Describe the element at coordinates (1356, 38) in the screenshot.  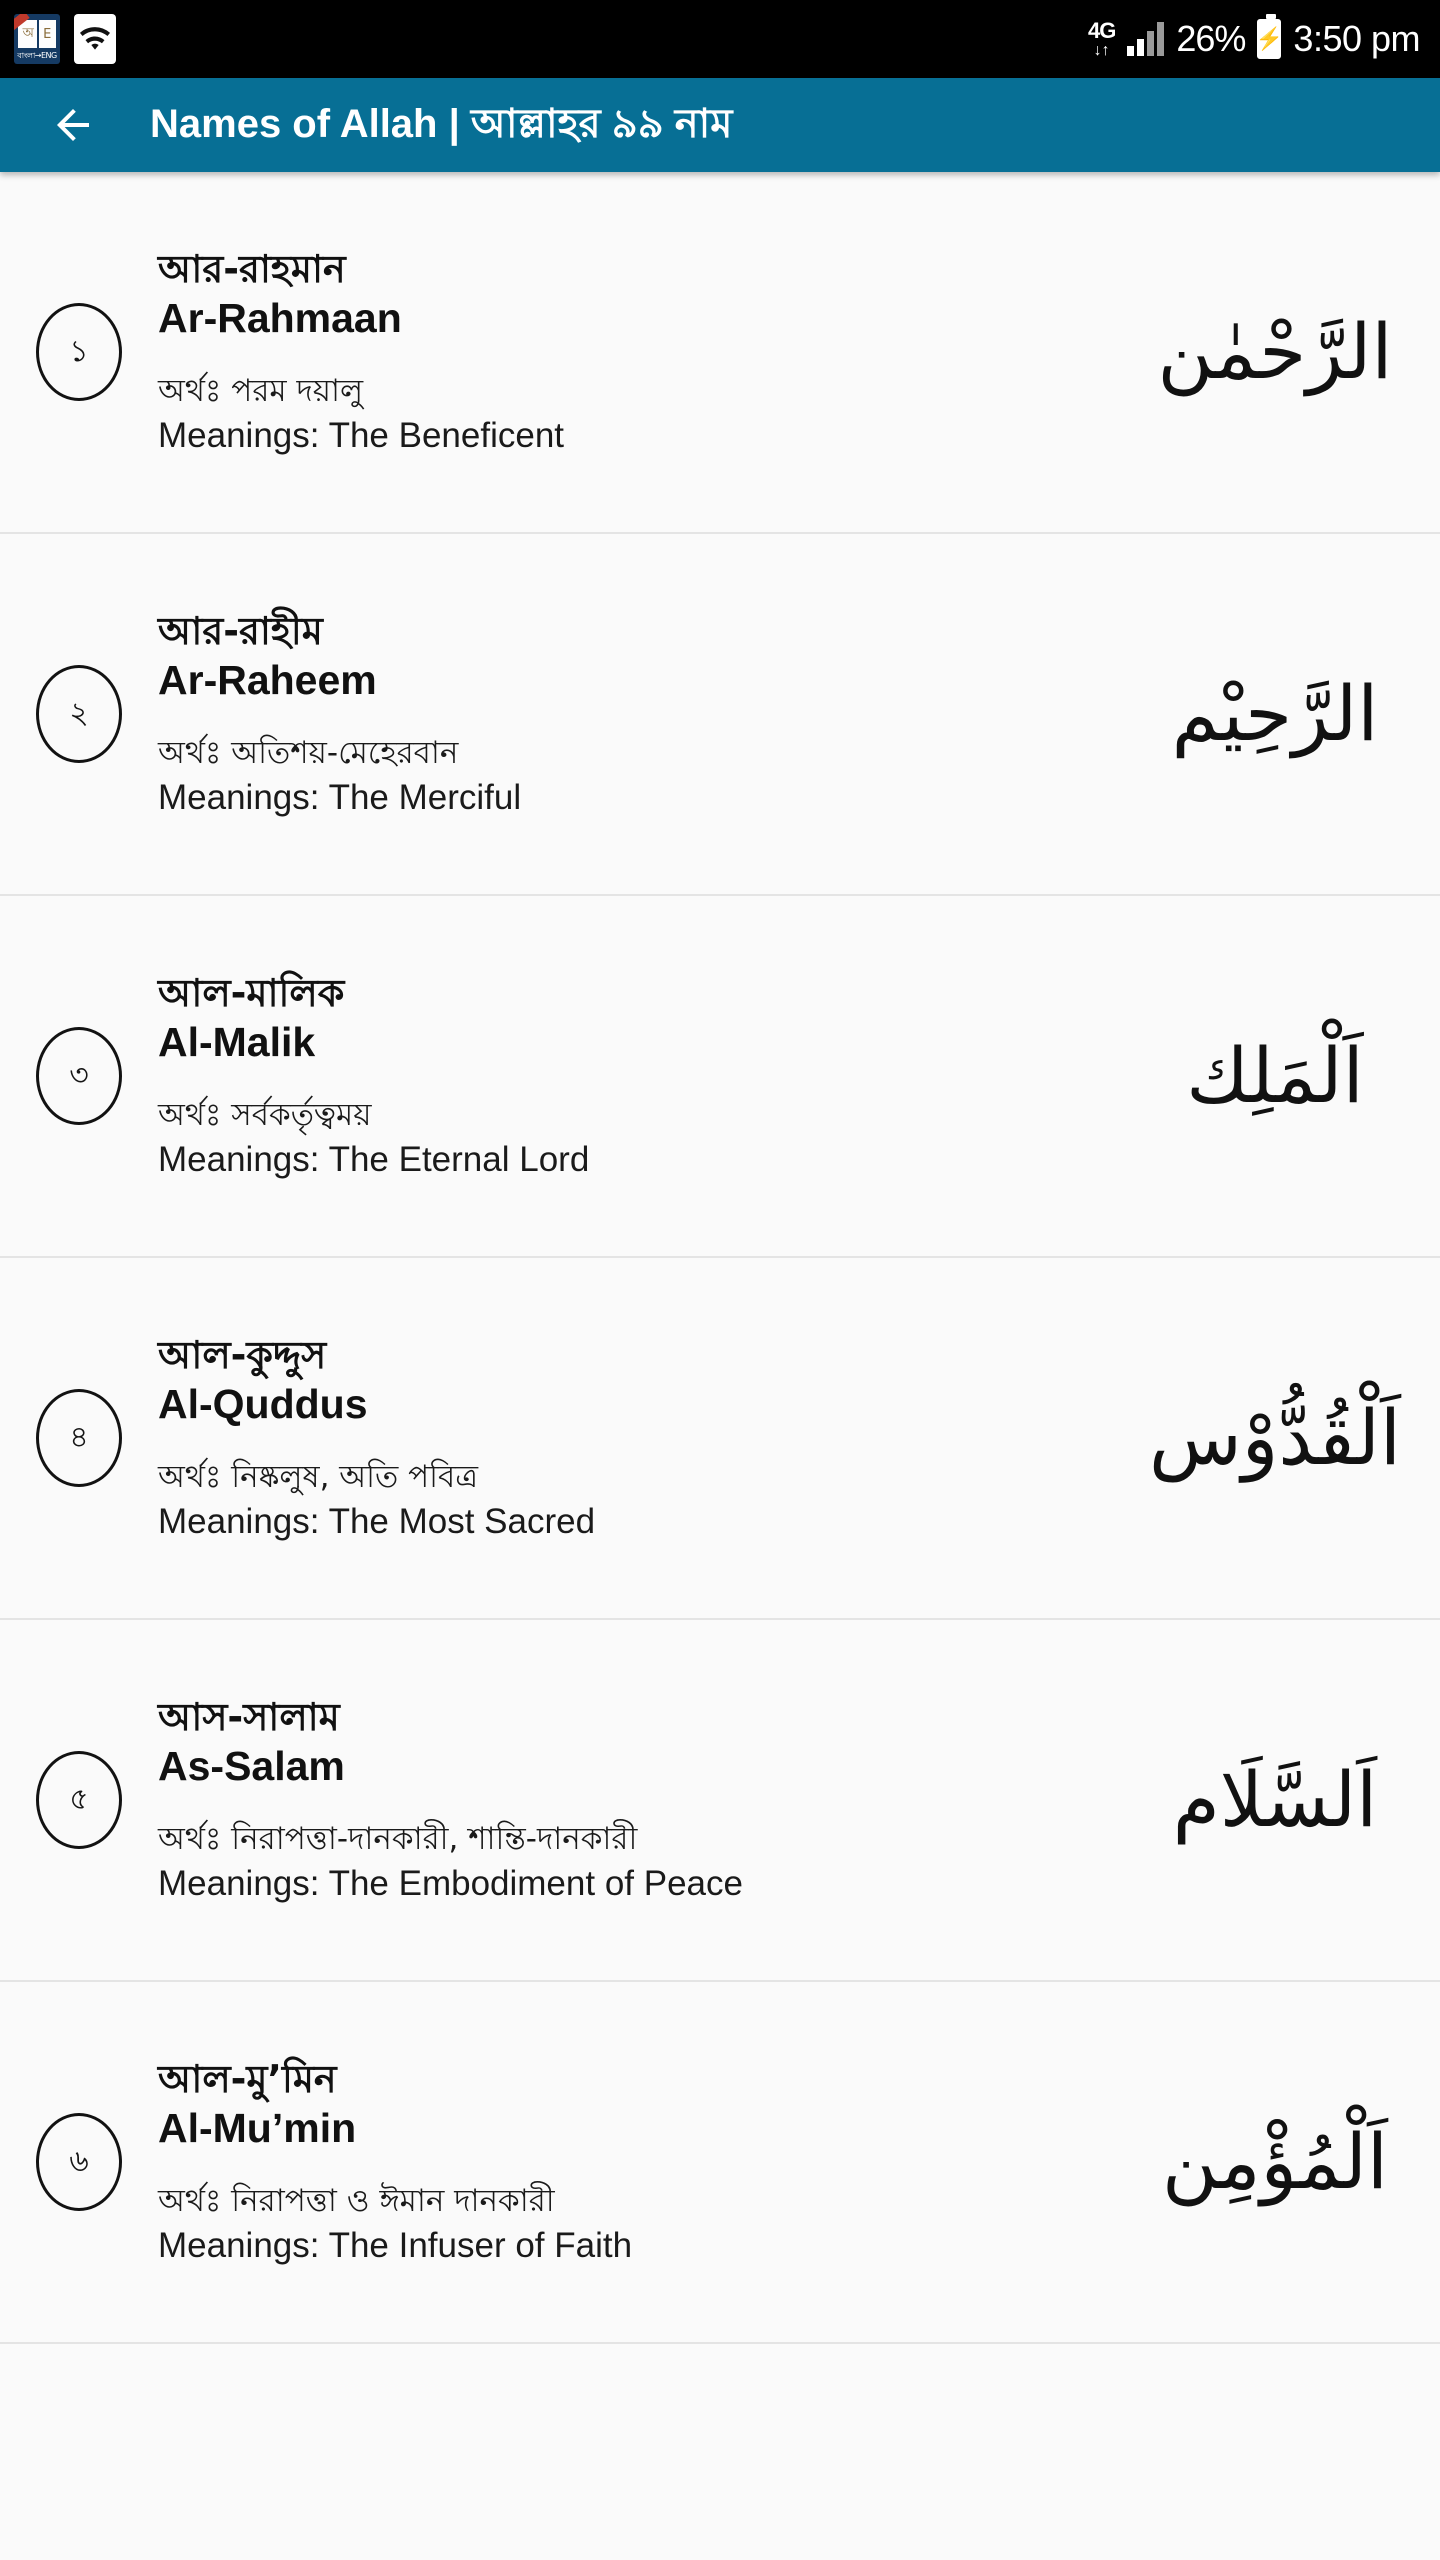
I see `clock-label: 3:50 pm` at that location.